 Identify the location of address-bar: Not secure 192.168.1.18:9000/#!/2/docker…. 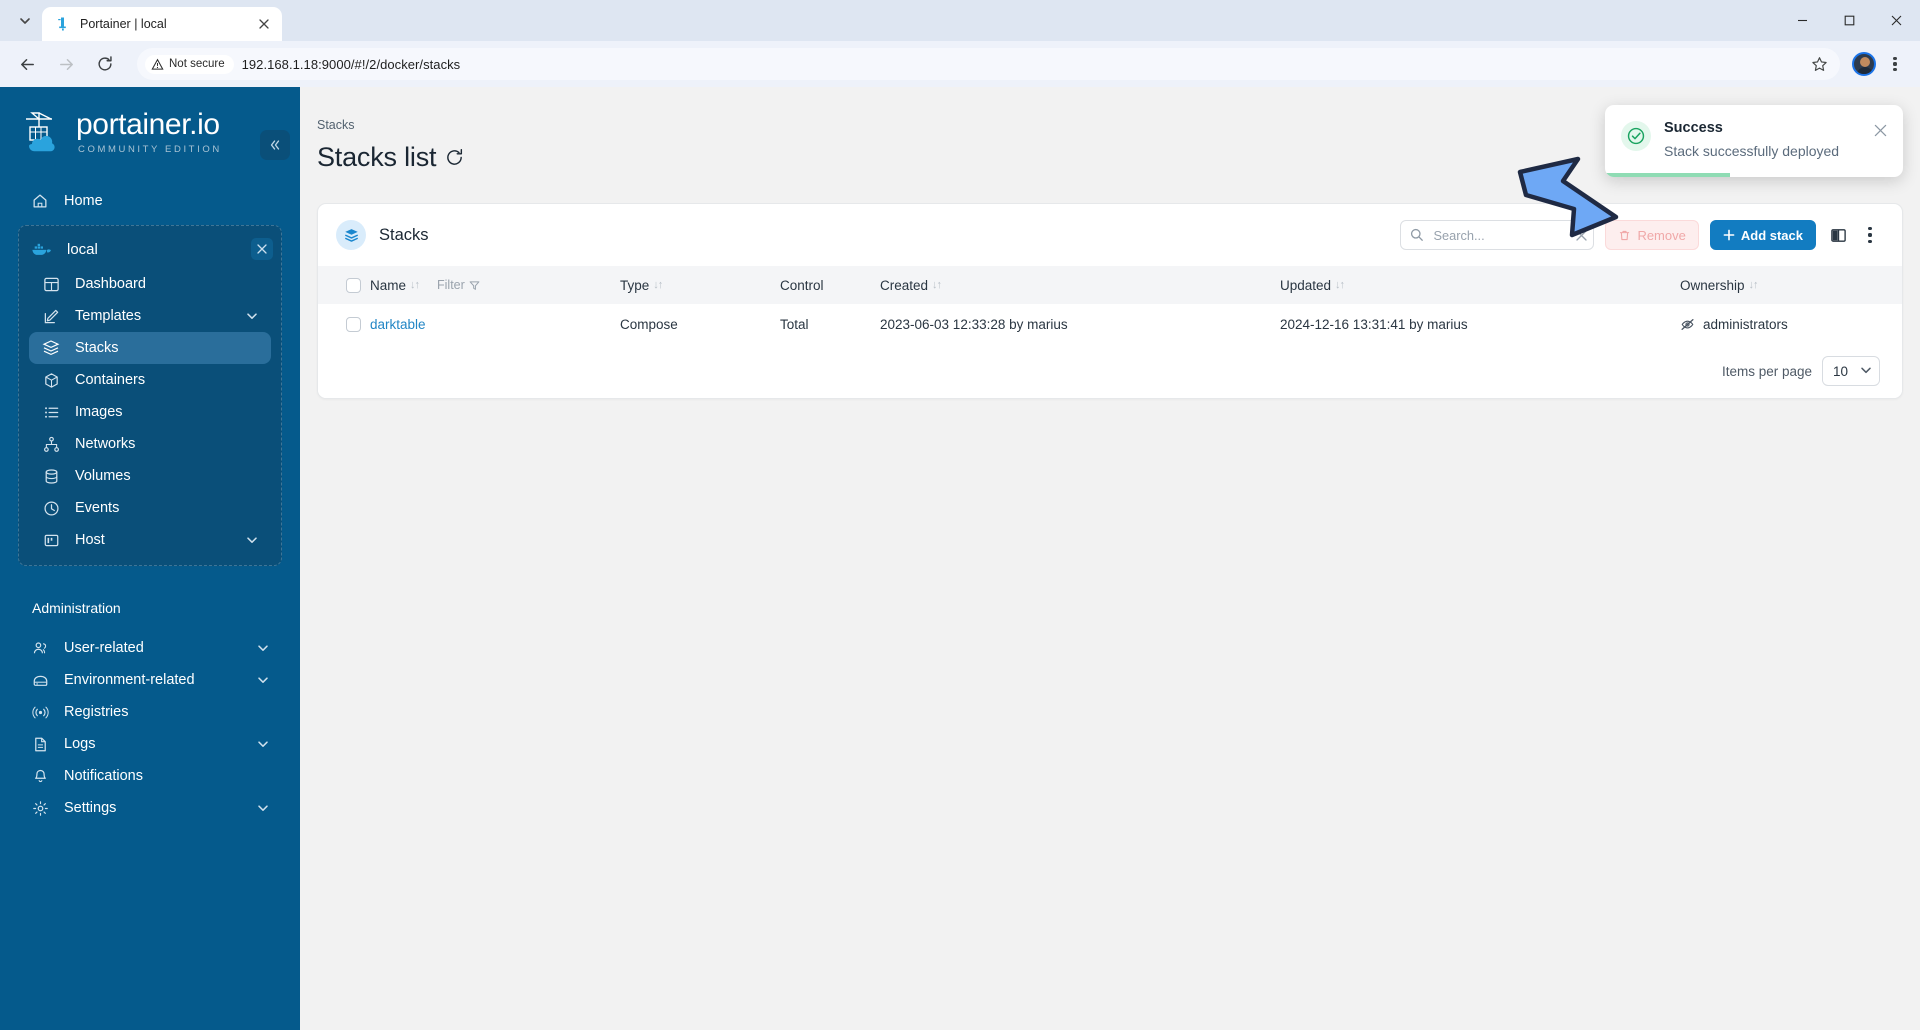
(988, 64).